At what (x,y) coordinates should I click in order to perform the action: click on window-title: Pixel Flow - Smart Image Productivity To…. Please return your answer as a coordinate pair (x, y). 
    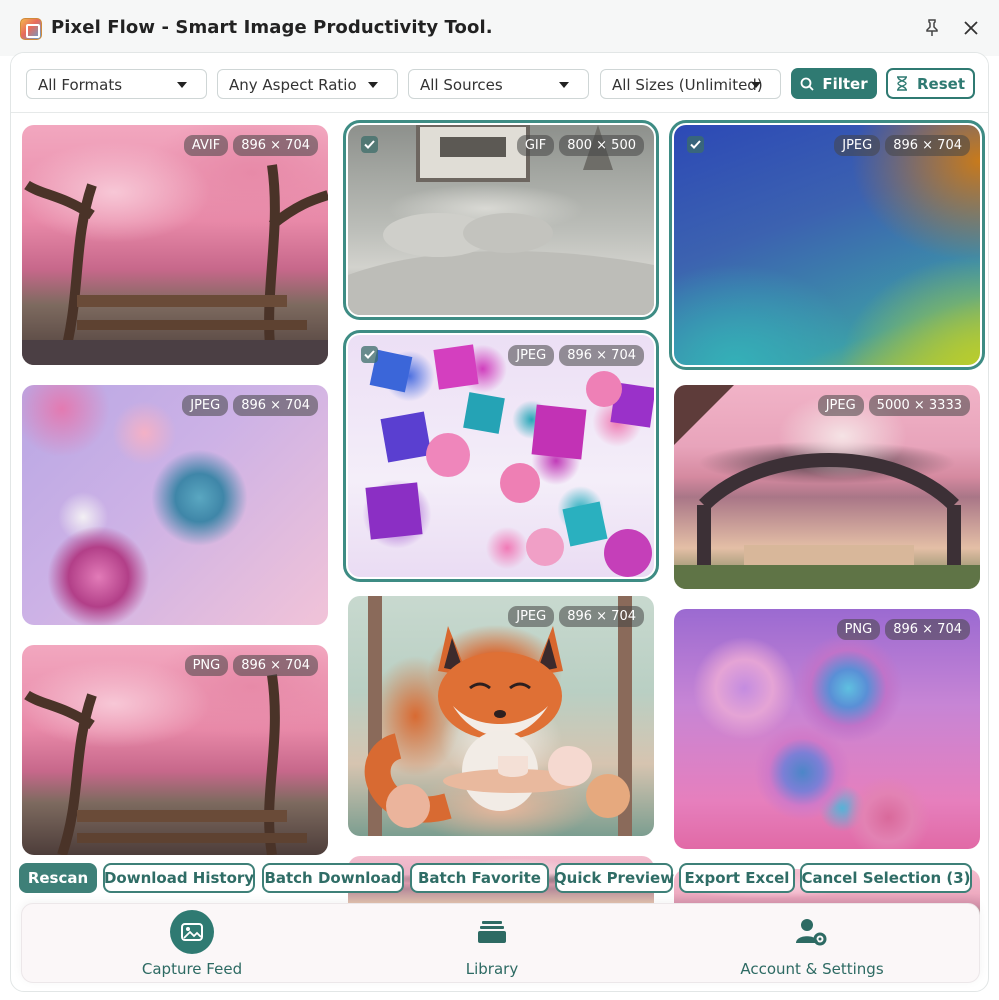
    Looking at the image, I should click on (272, 27).